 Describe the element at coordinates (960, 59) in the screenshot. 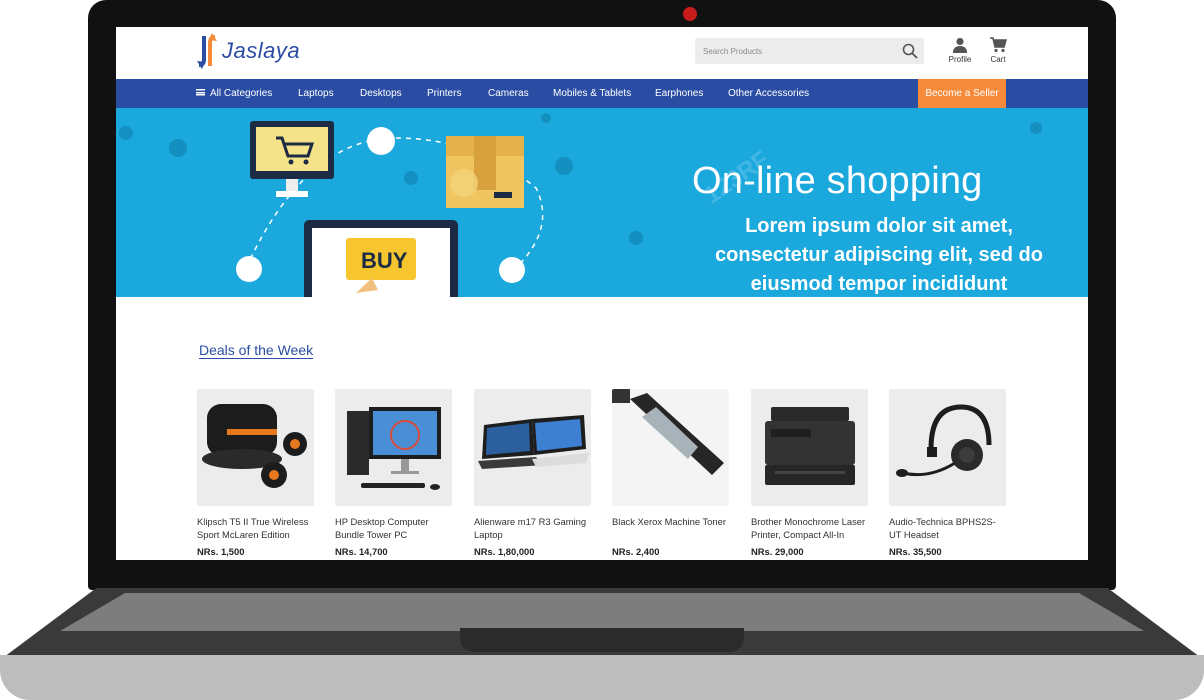

I see `profile-label: Profile` at that location.